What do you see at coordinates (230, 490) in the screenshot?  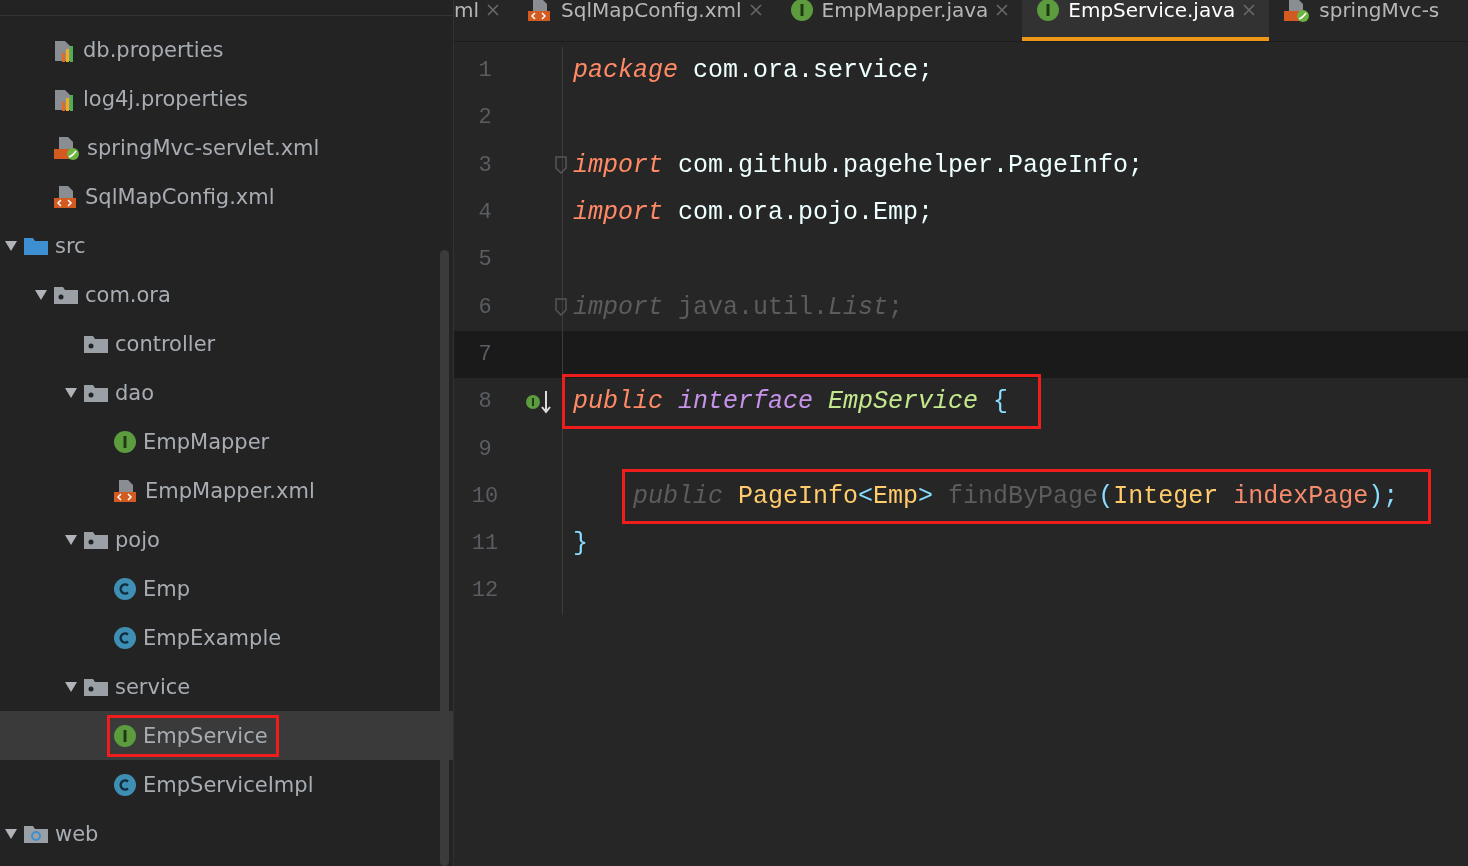 I see `tree-item-label: EmpMapper.xml` at bounding box center [230, 490].